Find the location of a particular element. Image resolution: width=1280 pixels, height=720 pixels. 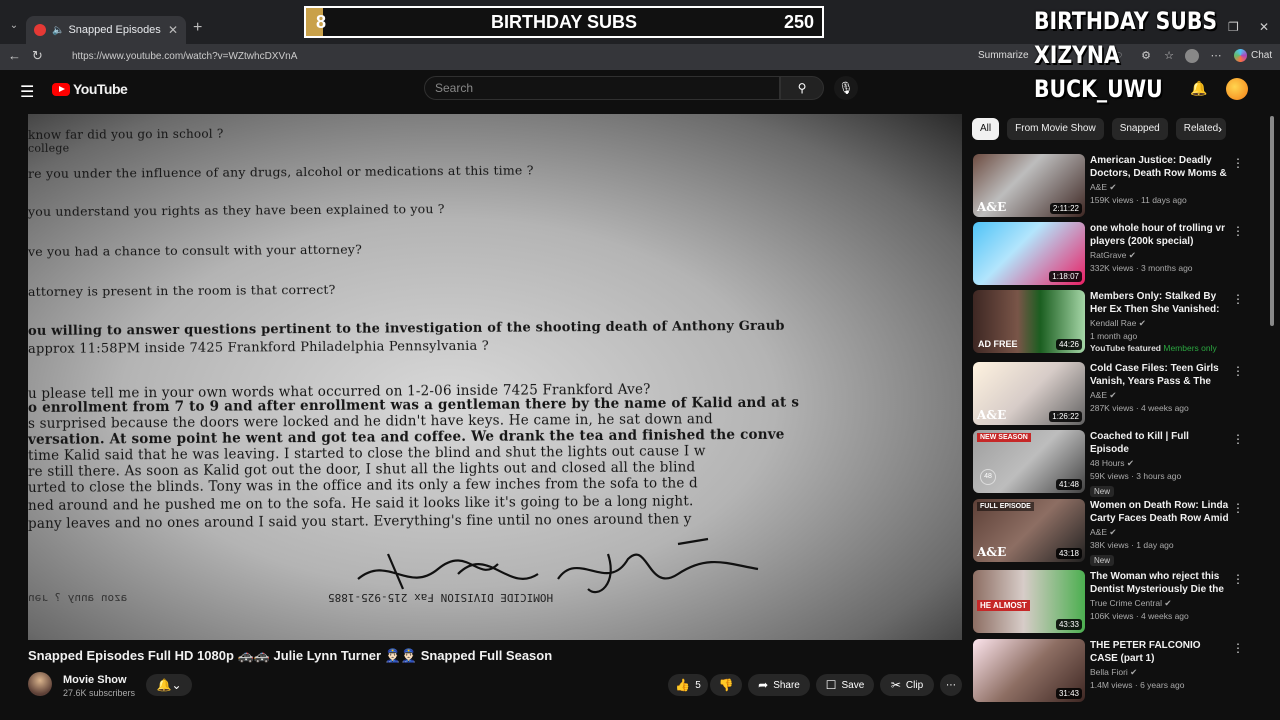

speaker-icon: 🔈 is located at coordinates (58, 30).